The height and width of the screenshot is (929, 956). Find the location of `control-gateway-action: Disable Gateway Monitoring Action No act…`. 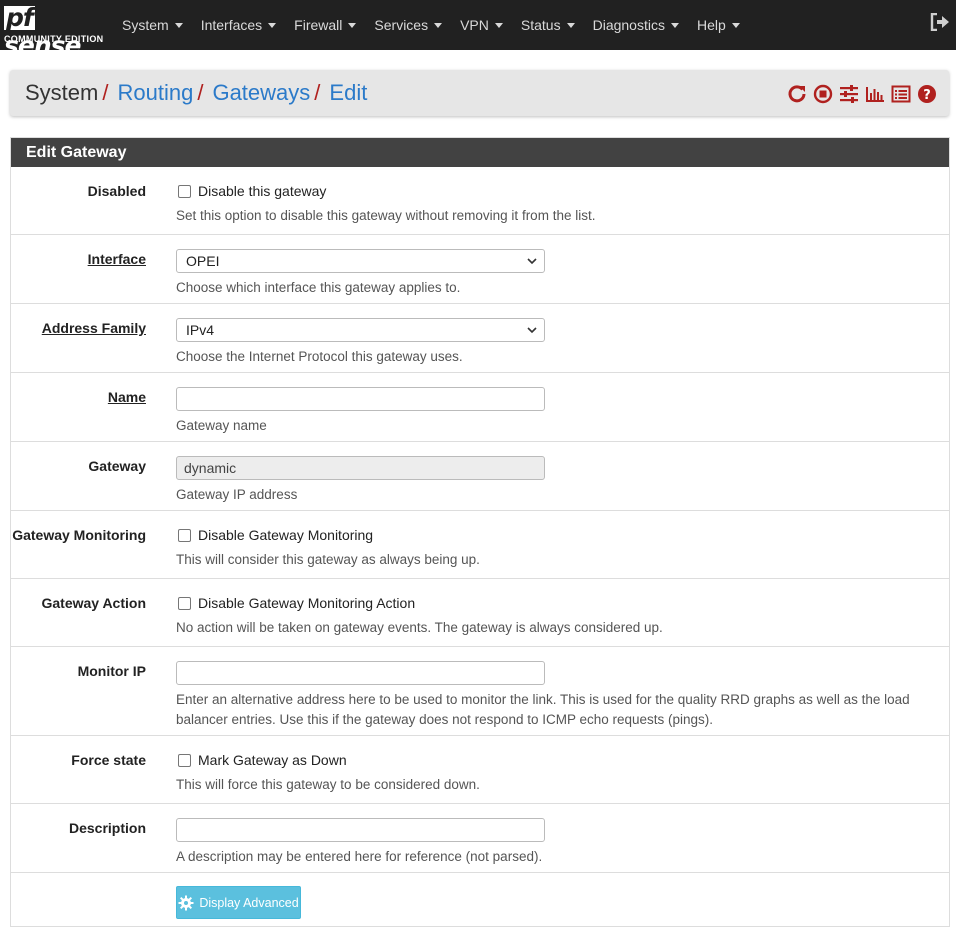

control-gateway-action: Disable Gateway Monitoring Action No act… is located at coordinates (558, 615).